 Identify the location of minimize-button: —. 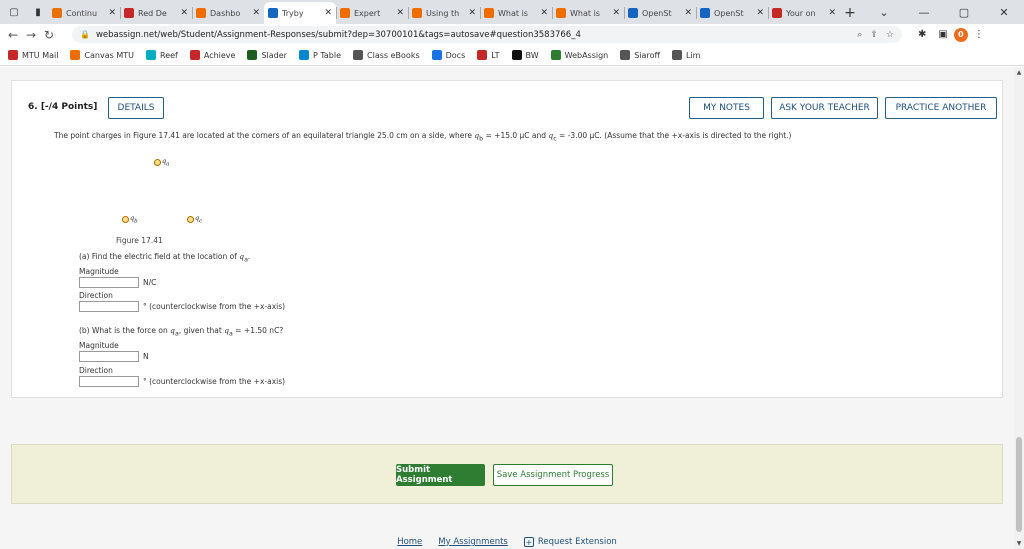
(924, 12).